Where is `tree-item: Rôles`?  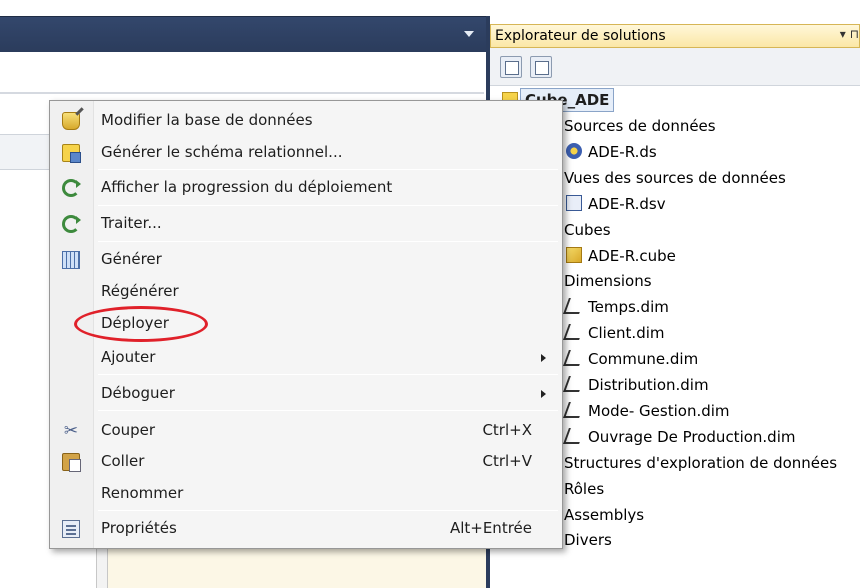 tree-item: Rôles is located at coordinates (584, 489).